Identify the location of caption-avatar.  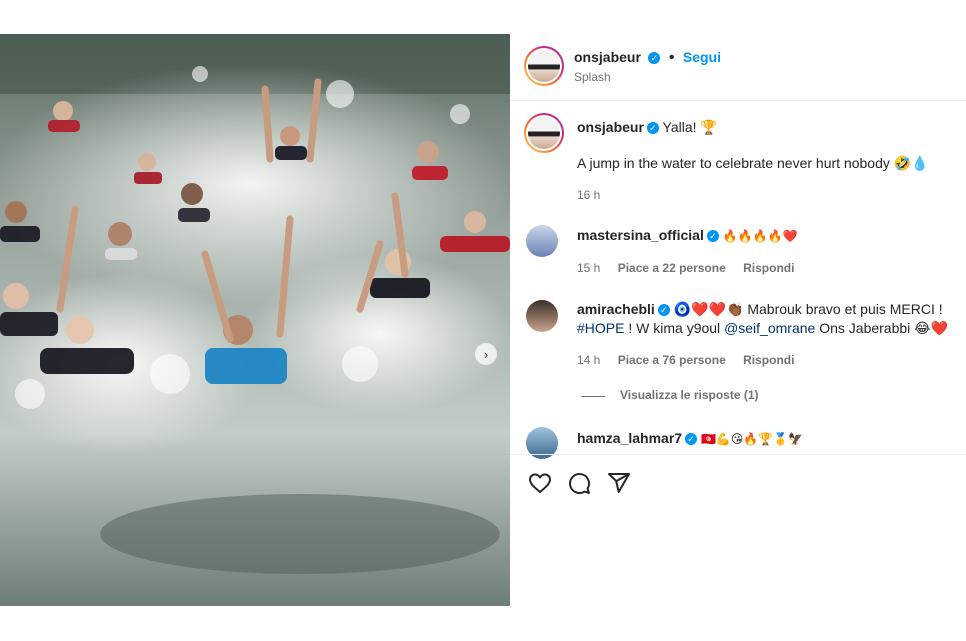
(544, 133).